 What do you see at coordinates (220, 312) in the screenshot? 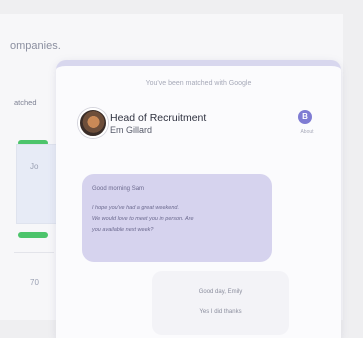
I see `reply-line: Yes I did thanks` at bounding box center [220, 312].